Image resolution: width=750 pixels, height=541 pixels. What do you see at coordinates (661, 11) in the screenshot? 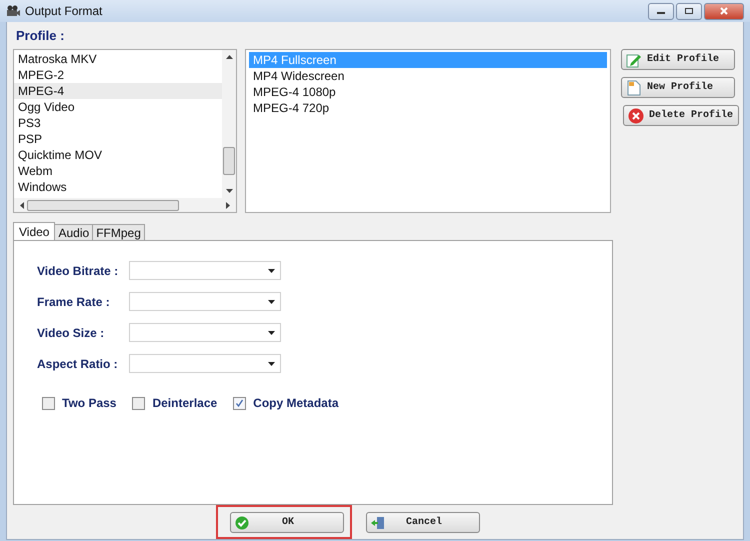
I see `minimize-button` at bounding box center [661, 11].